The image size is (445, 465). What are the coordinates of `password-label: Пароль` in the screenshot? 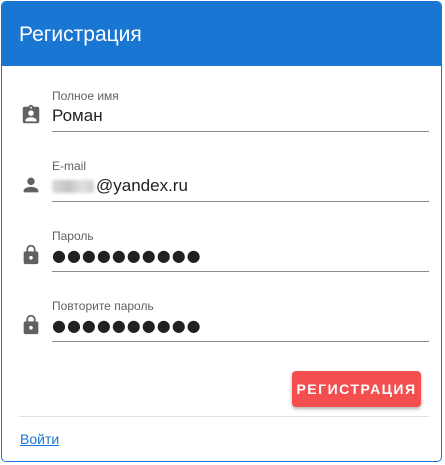 It's located at (73, 236).